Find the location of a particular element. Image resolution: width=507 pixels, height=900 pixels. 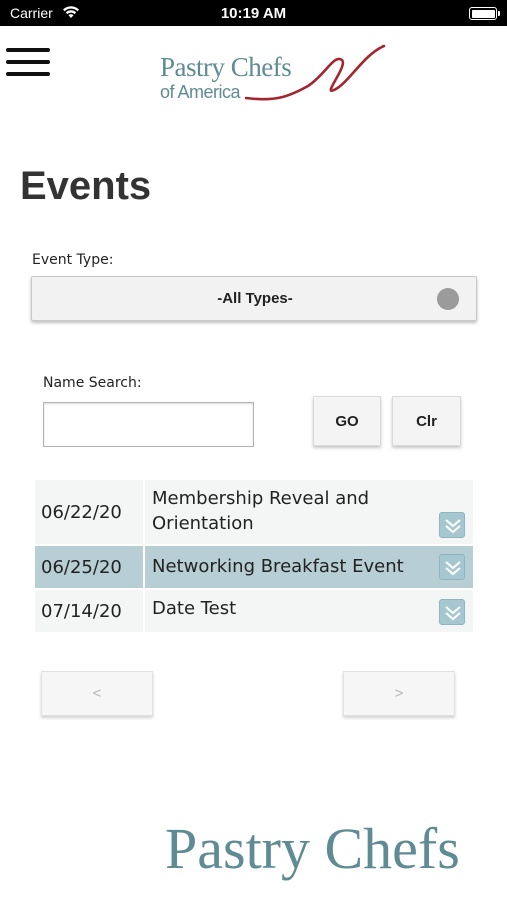

name-search-input is located at coordinates (148, 424).